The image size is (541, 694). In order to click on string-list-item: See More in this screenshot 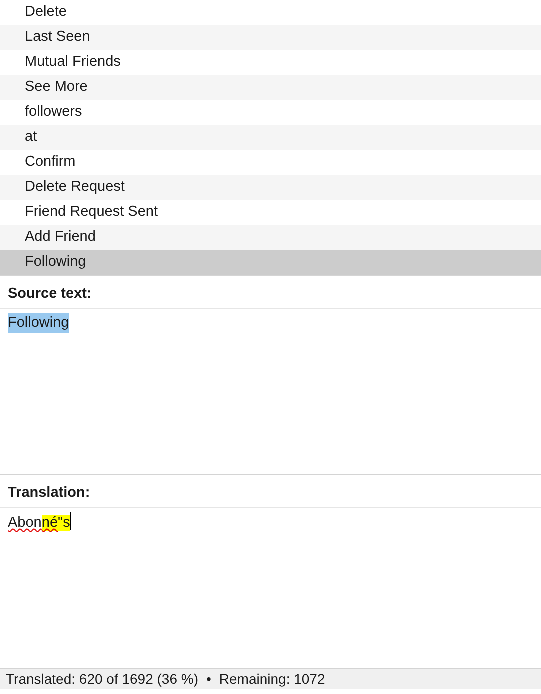, I will do `click(270, 87)`.